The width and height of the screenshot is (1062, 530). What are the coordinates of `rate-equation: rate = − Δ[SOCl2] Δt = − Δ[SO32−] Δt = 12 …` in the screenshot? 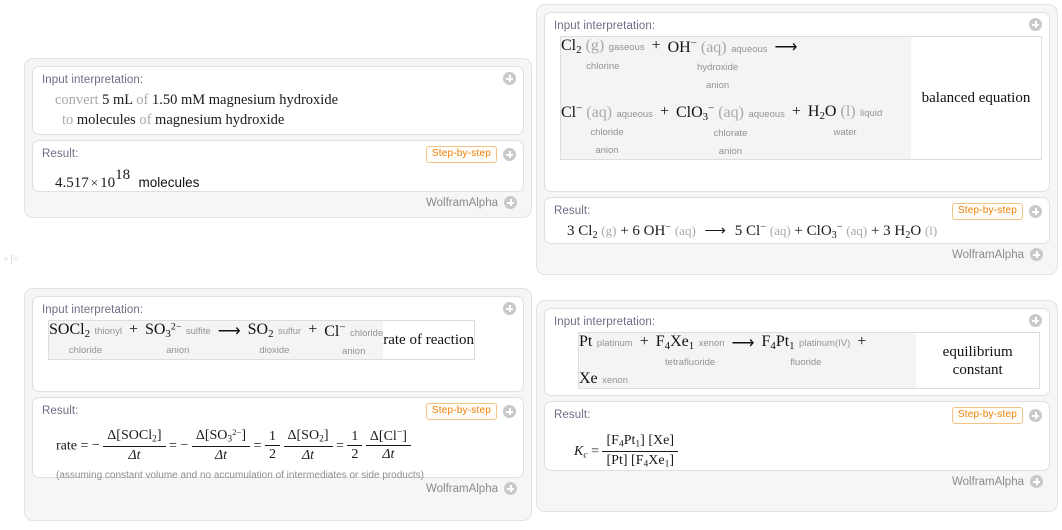 It's located at (278, 443).